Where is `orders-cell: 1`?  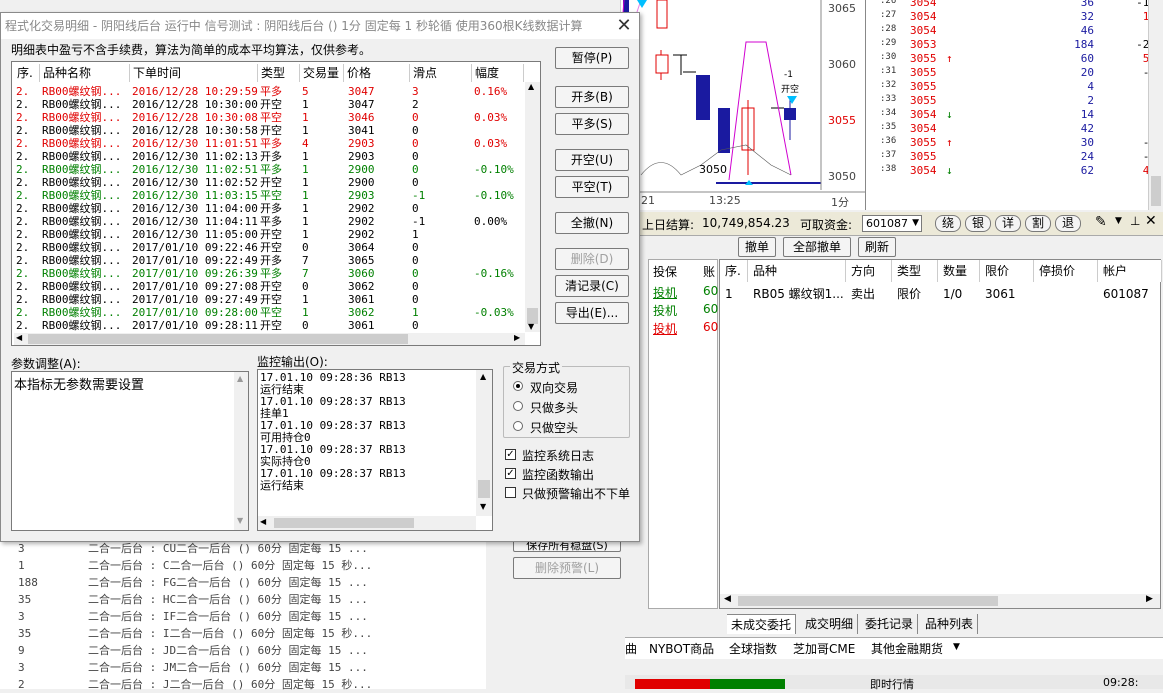 orders-cell: 1 is located at coordinates (734, 294).